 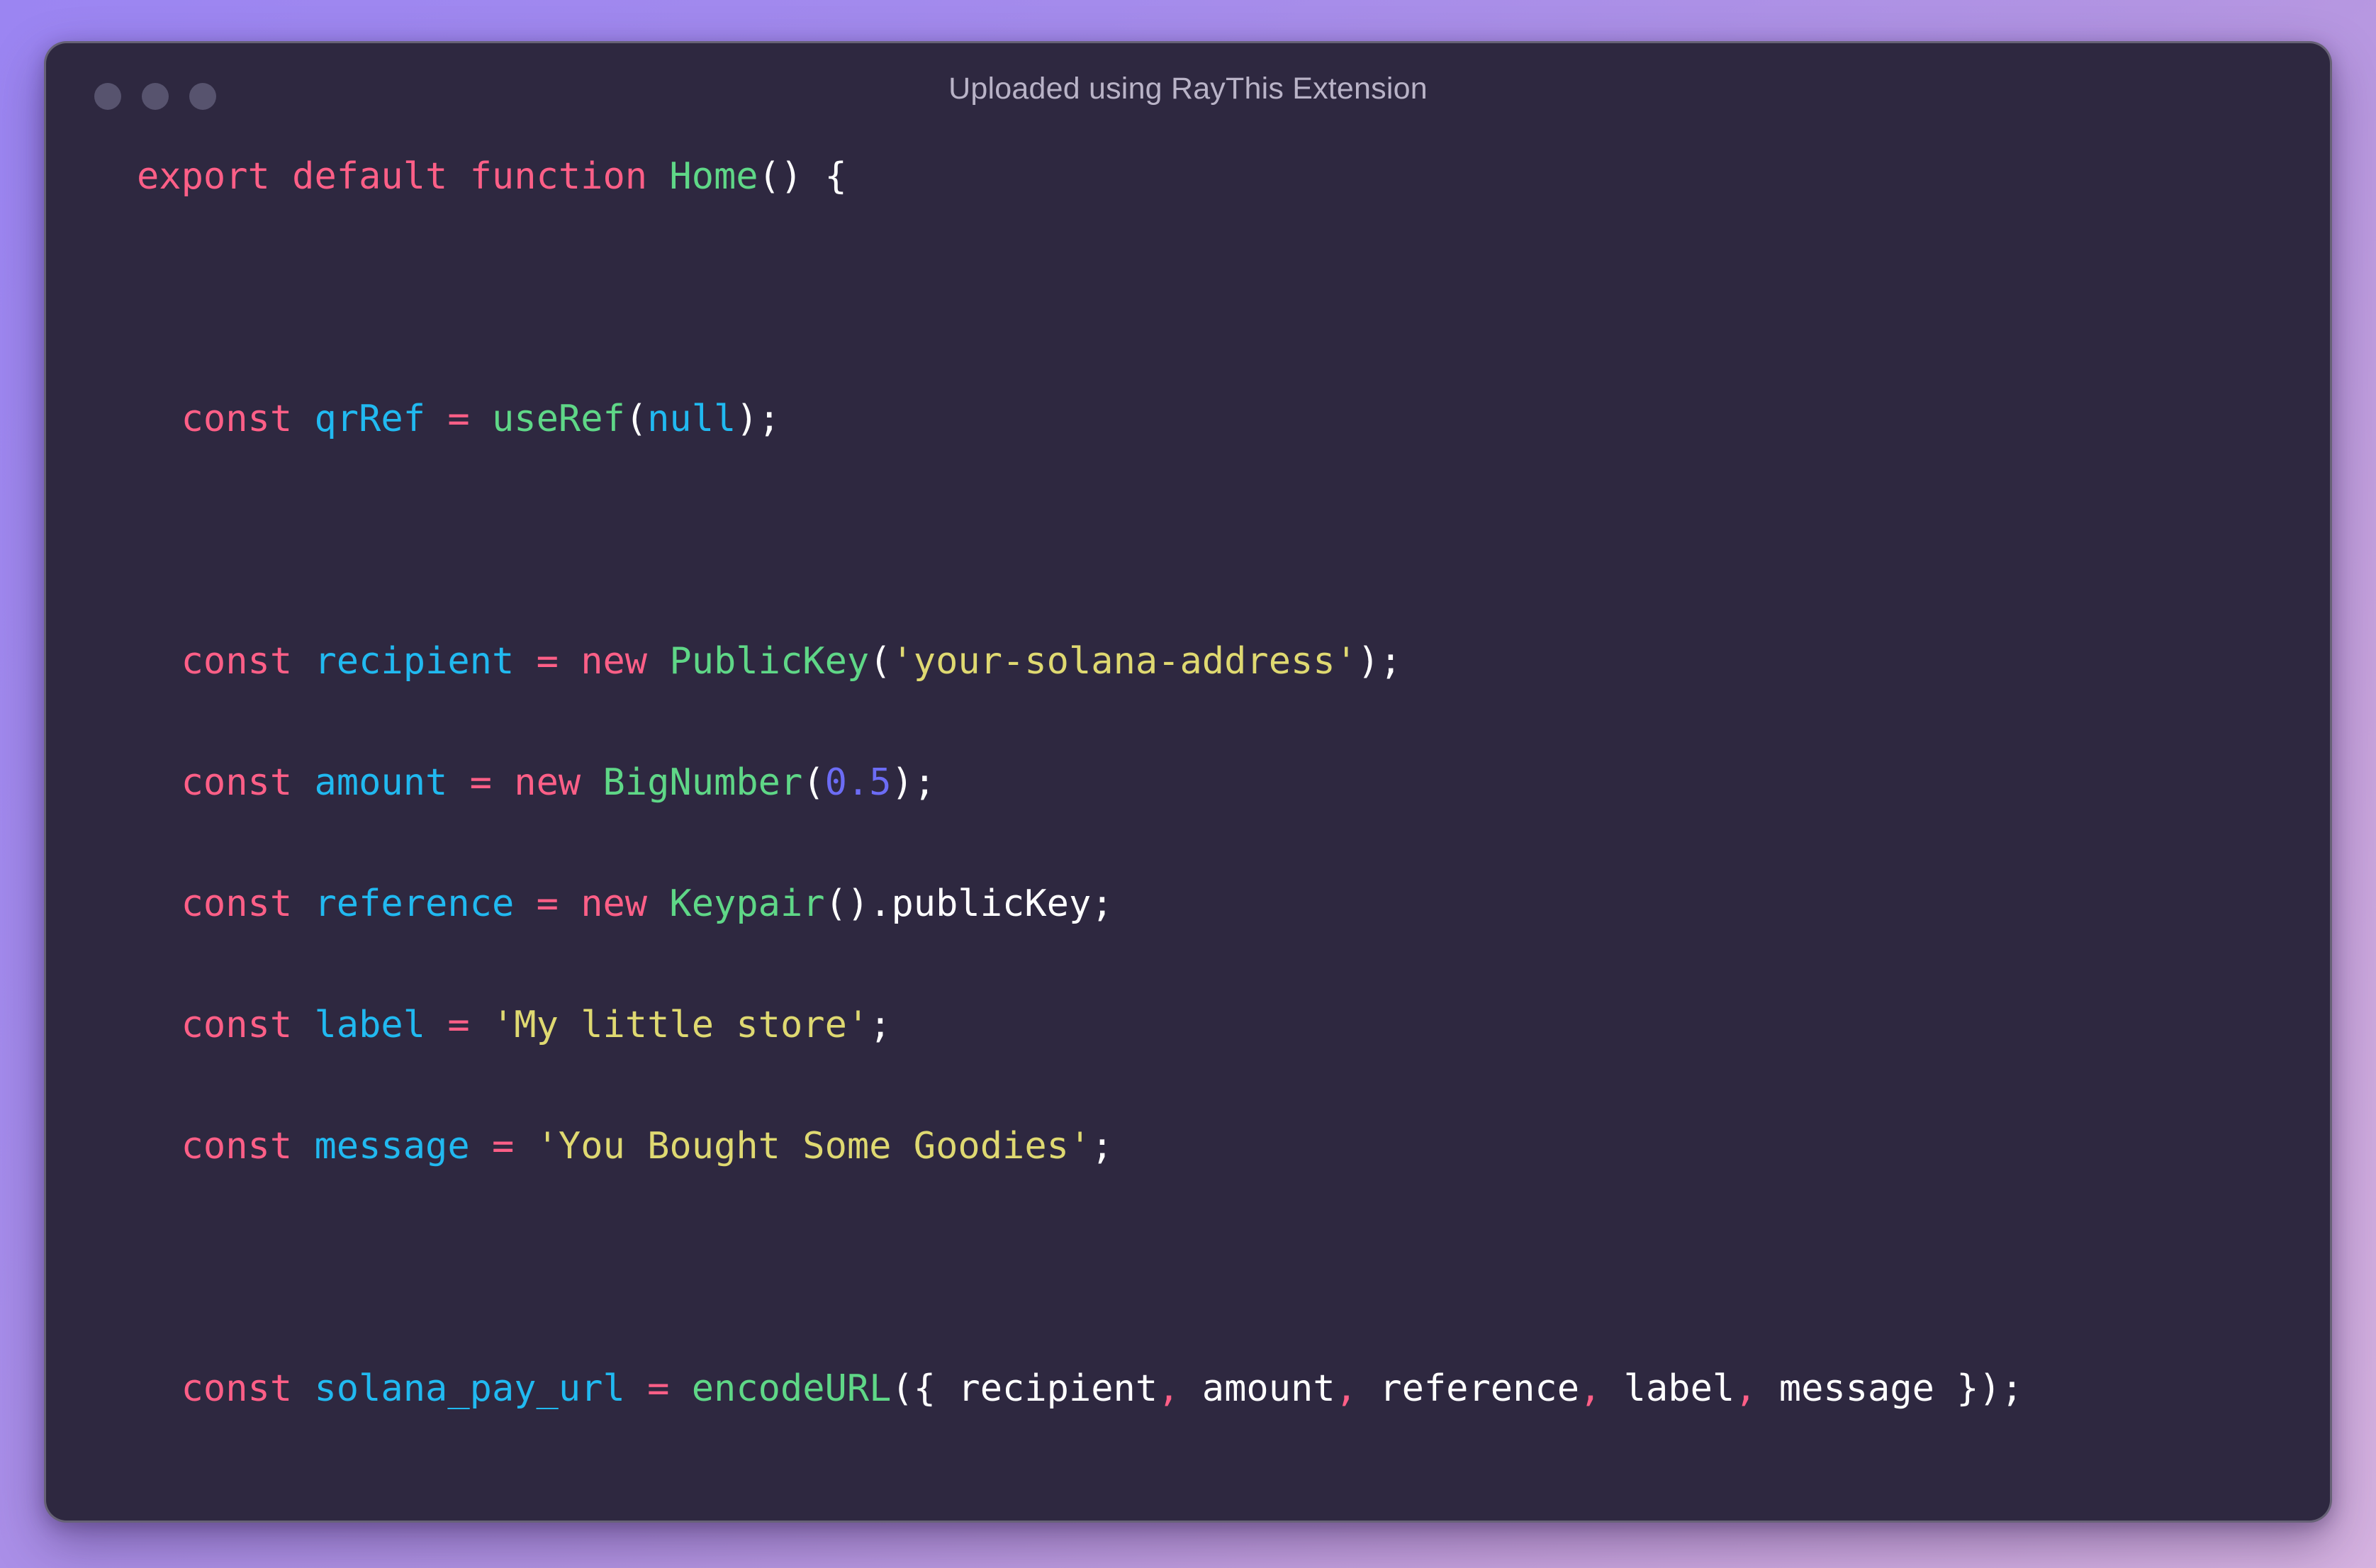 What do you see at coordinates (969, 904) in the screenshot?
I see `code-token-punc: ().publicKey;` at bounding box center [969, 904].